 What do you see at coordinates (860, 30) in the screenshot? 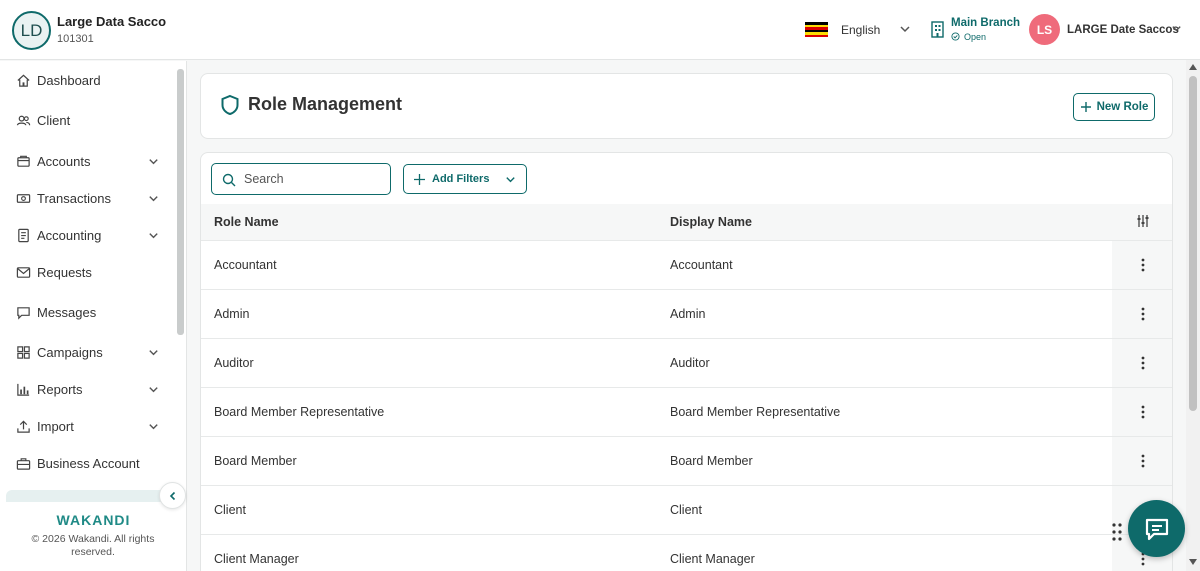
I see `language-selector: English` at bounding box center [860, 30].